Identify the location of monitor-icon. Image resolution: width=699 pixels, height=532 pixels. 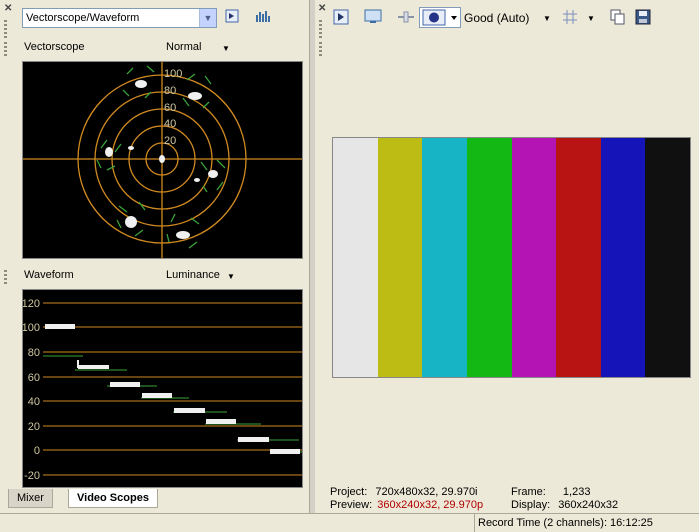
(373, 16).